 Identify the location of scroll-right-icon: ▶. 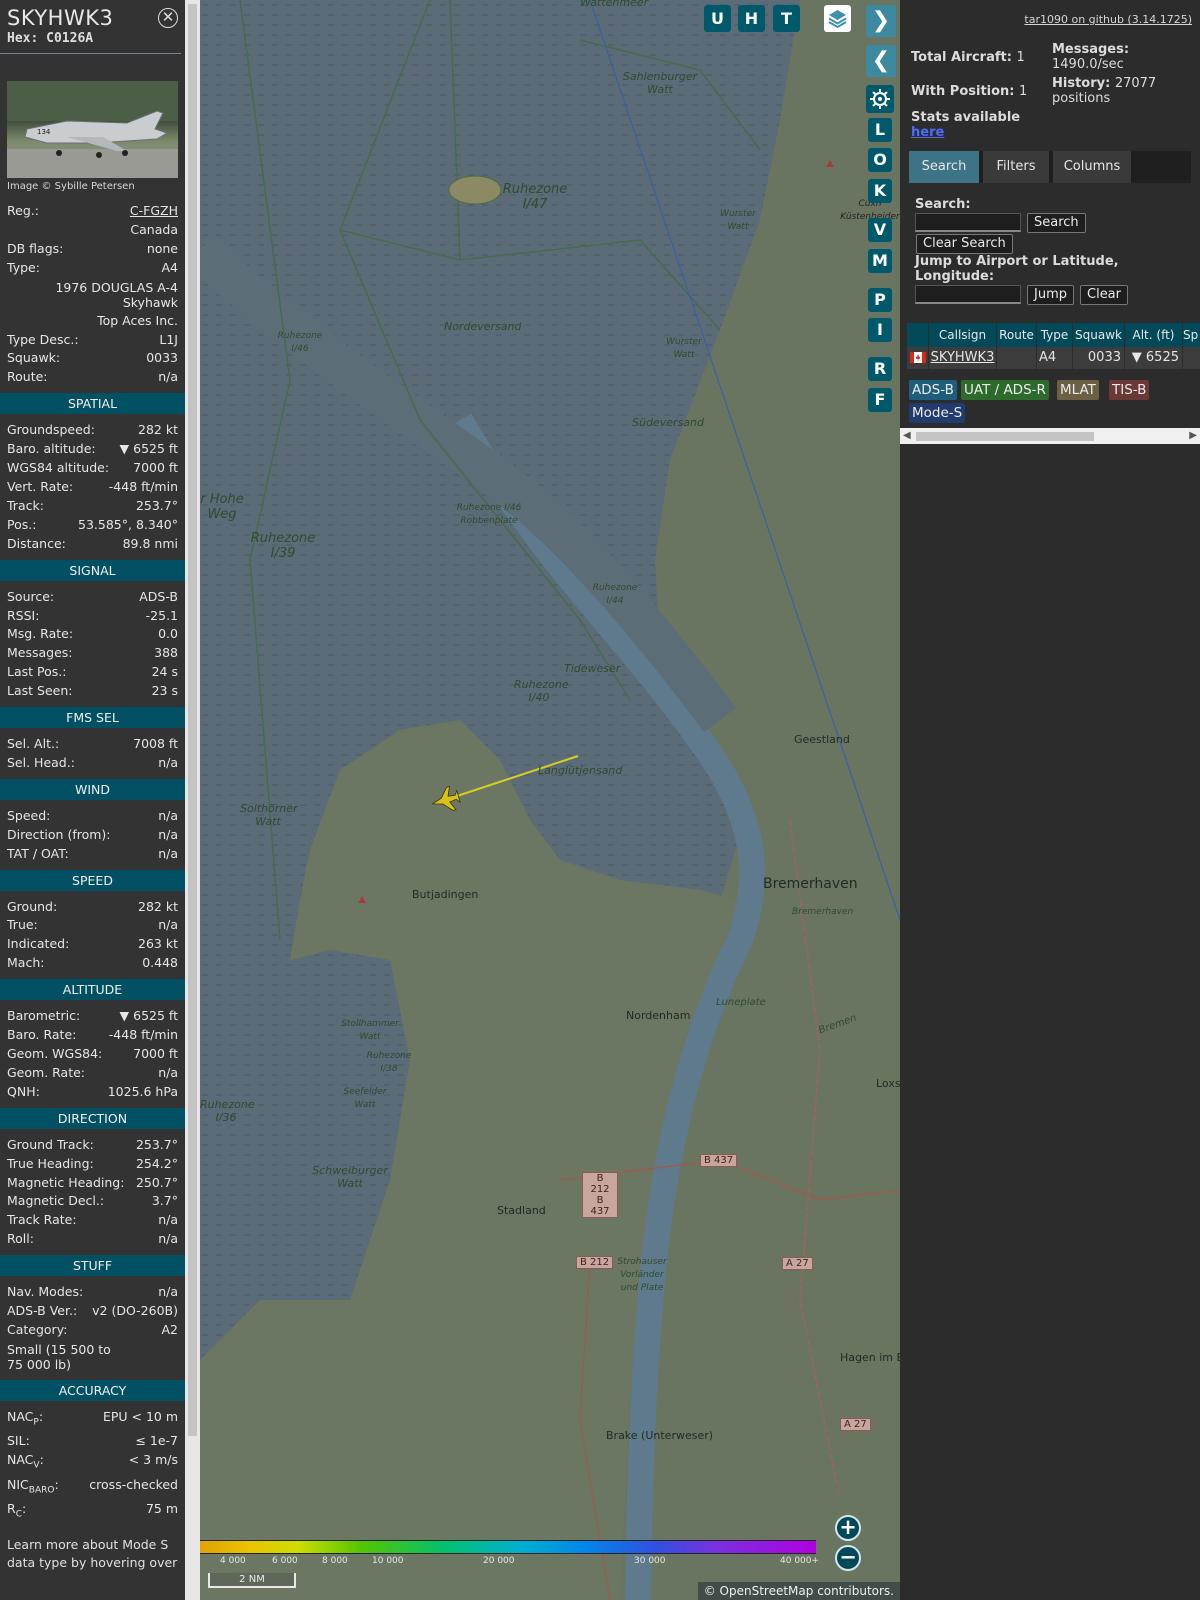
(1193, 435).